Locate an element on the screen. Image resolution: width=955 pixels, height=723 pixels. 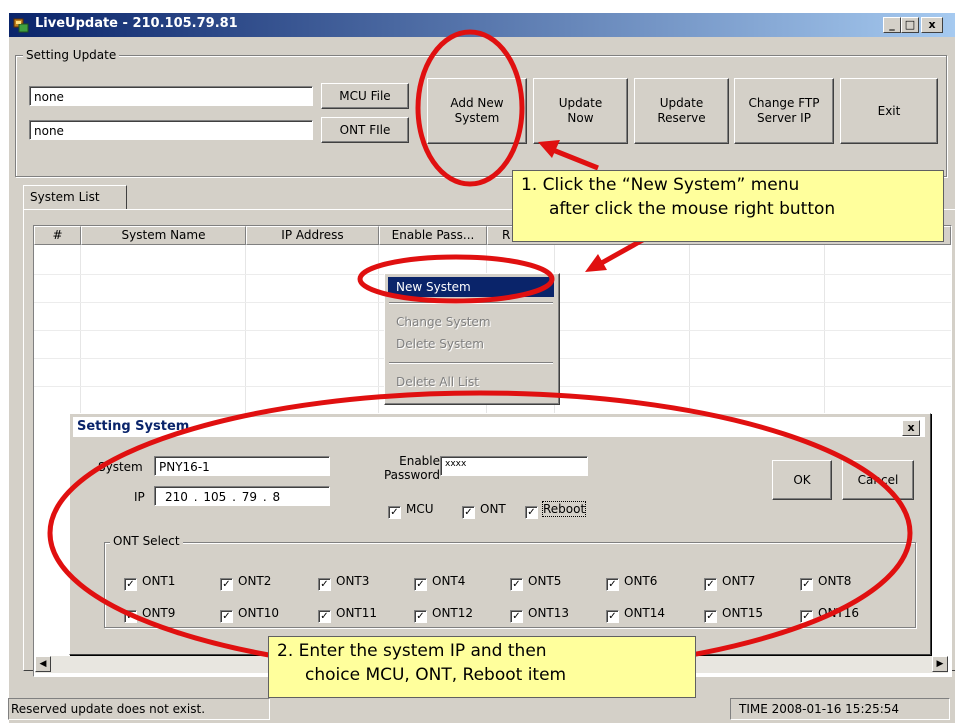
callout-2-line-1: 2. Enter the system IP and then is located at coordinates (412, 651).